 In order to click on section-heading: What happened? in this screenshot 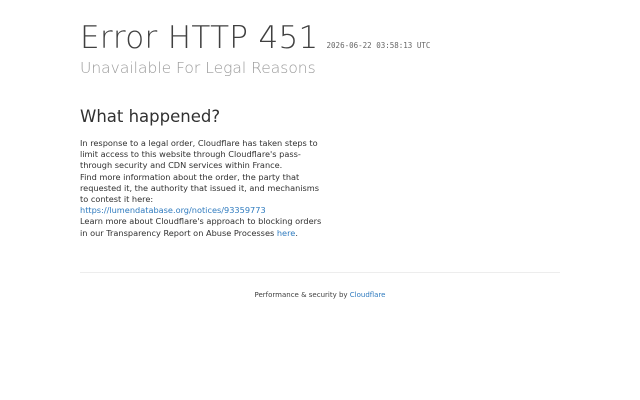, I will do `click(150, 116)`.